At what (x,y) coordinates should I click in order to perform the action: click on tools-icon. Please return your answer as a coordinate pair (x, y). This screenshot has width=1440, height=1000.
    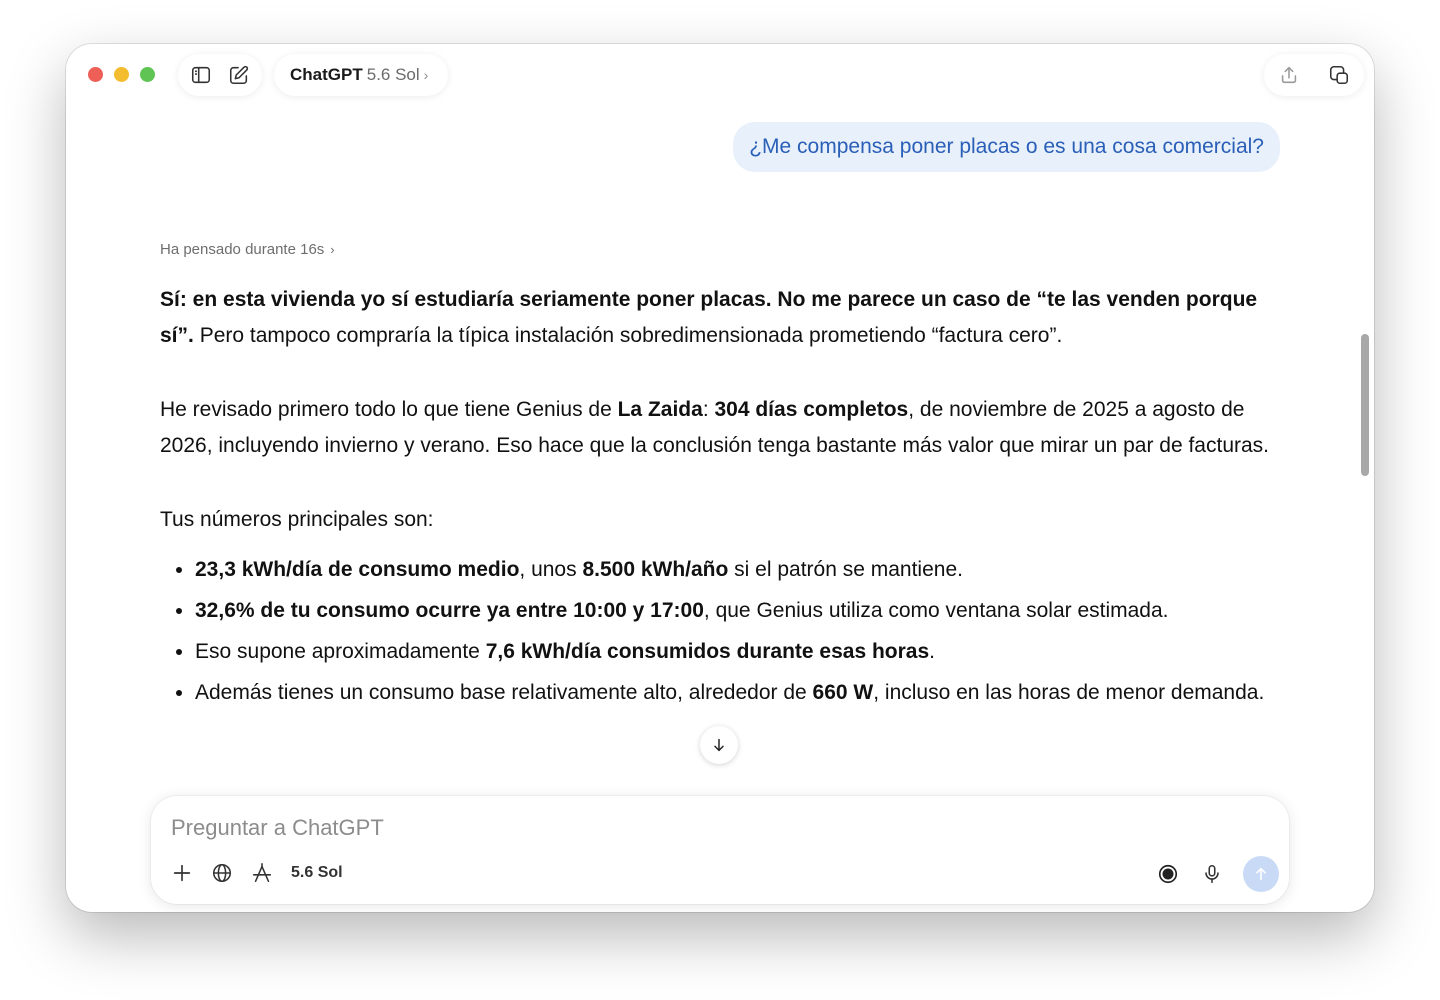
    Looking at the image, I should click on (262, 873).